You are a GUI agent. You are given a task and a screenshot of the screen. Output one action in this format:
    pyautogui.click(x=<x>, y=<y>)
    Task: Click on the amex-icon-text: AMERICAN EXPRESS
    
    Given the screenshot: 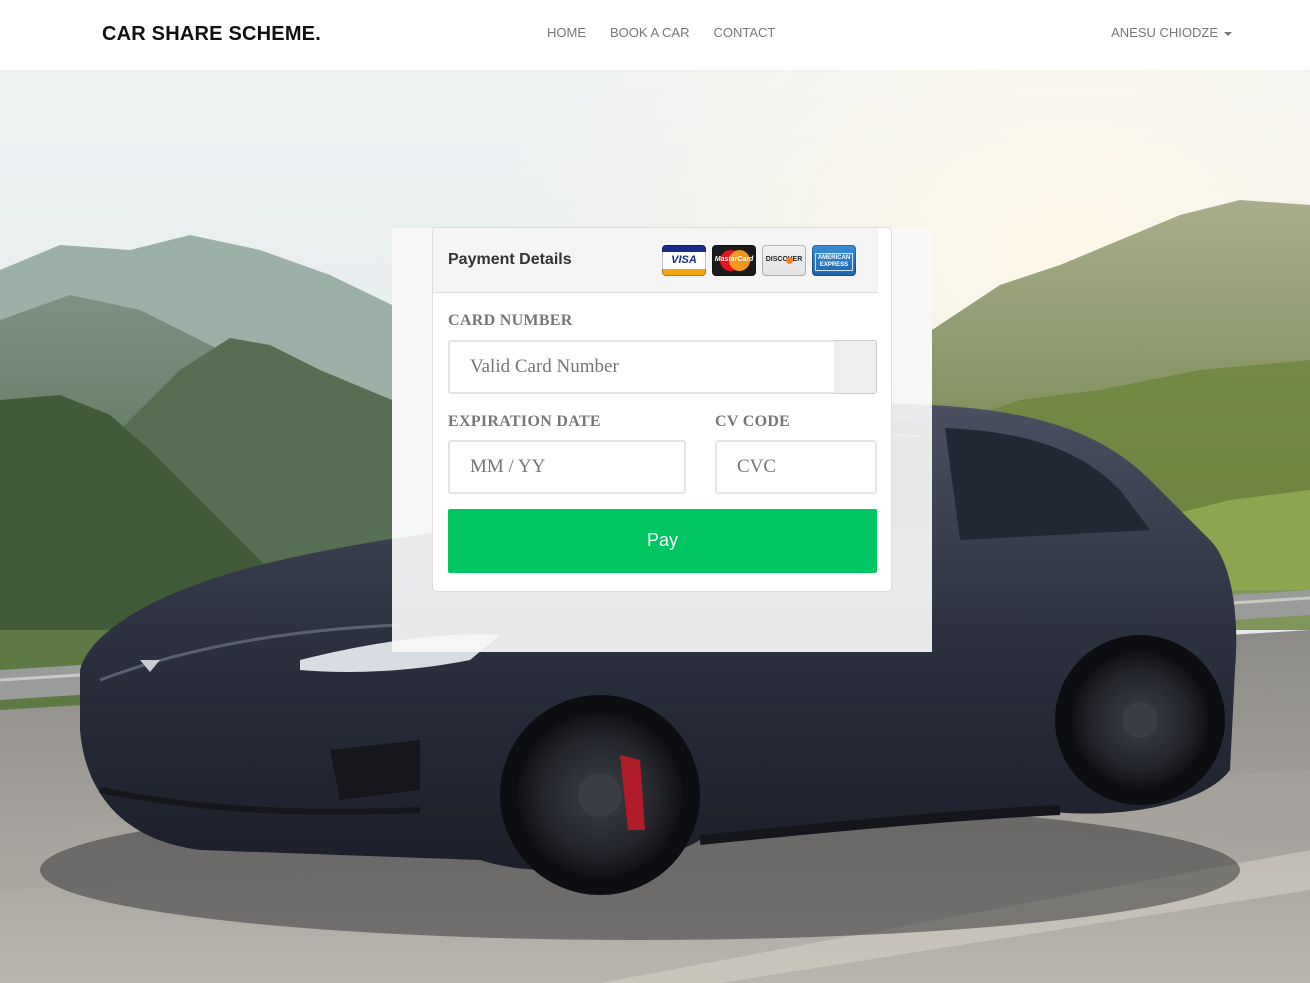 What is the action you would take?
    pyautogui.click(x=834, y=262)
    